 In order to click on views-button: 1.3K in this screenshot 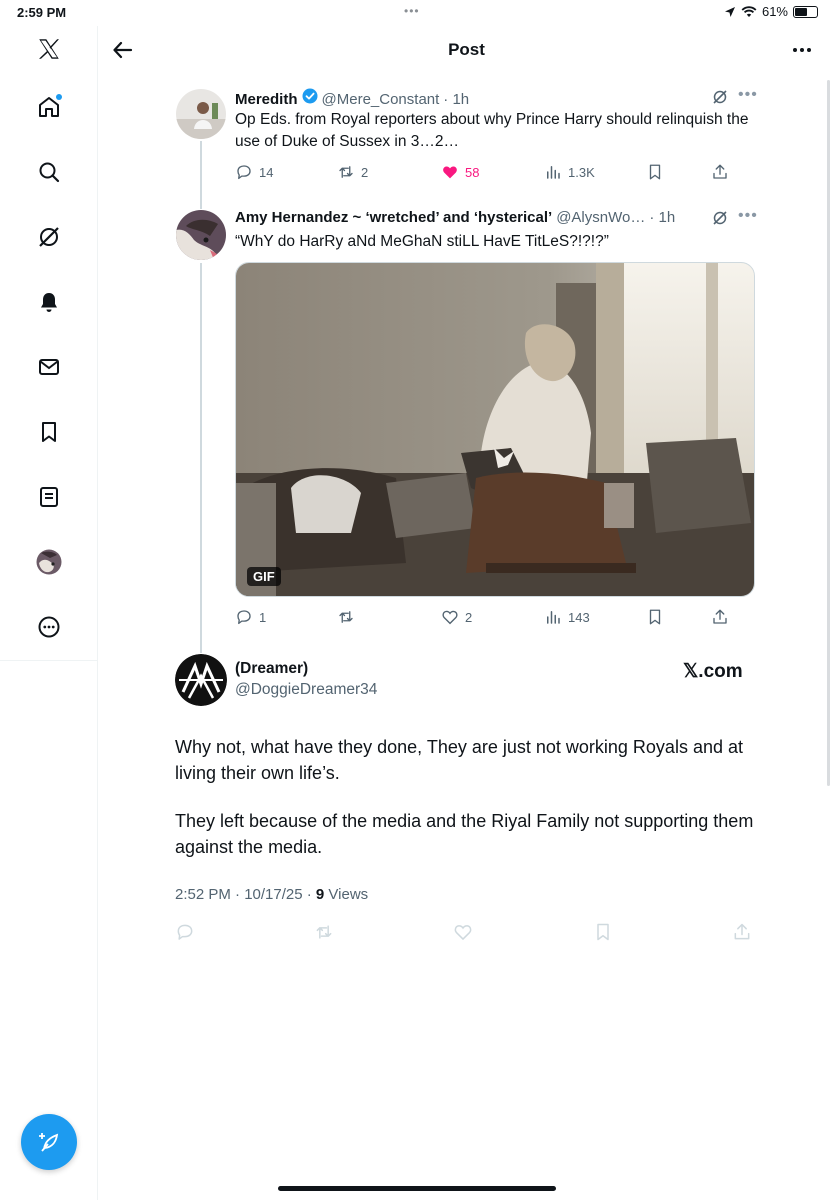, I will do `click(569, 172)`.